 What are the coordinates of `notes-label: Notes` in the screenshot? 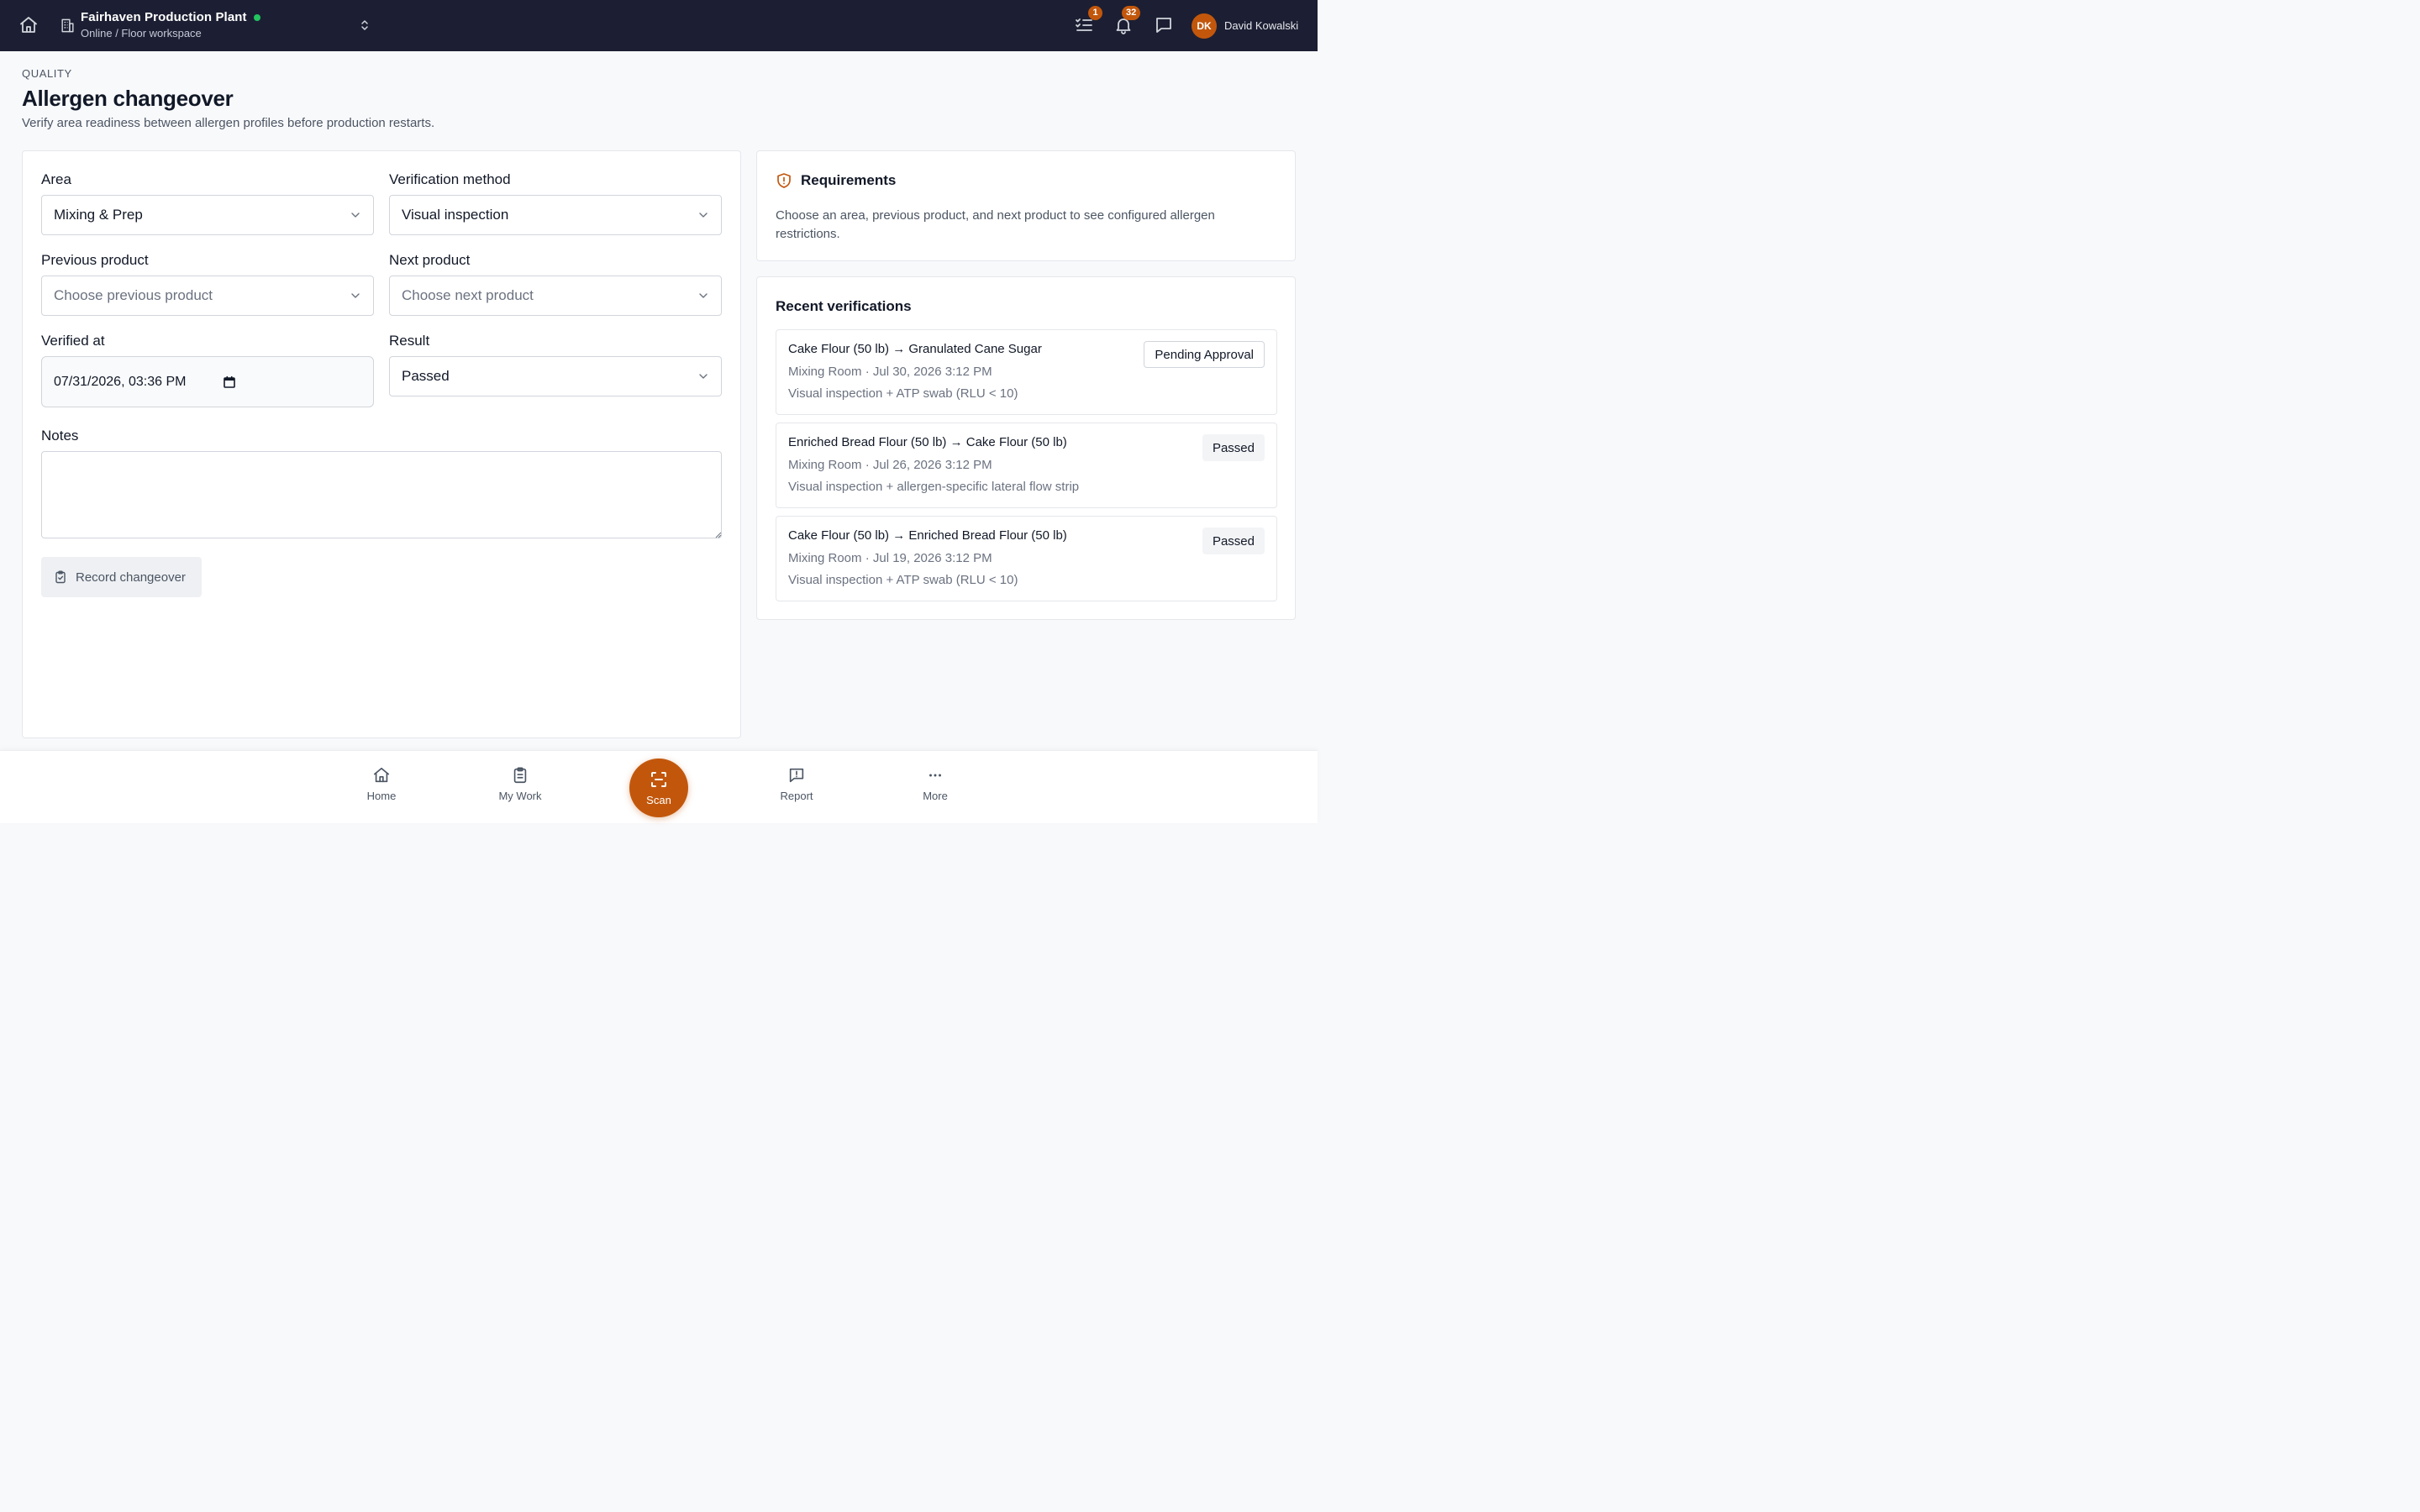 It's located at (60, 436).